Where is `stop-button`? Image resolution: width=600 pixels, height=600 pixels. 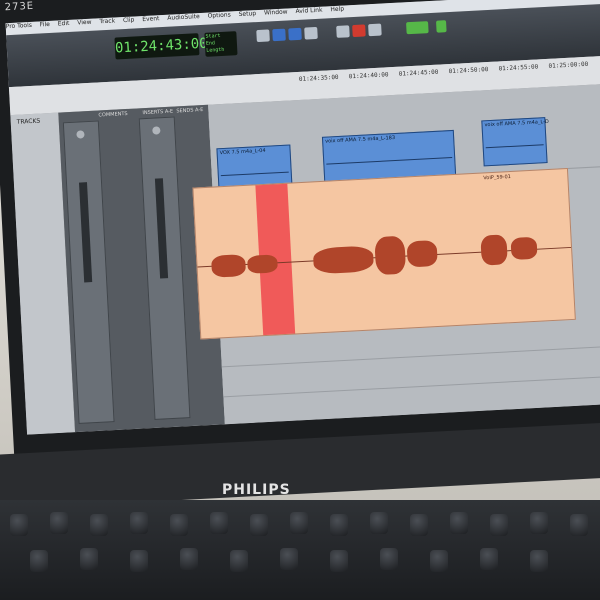
stop-button is located at coordinates (295, 34).